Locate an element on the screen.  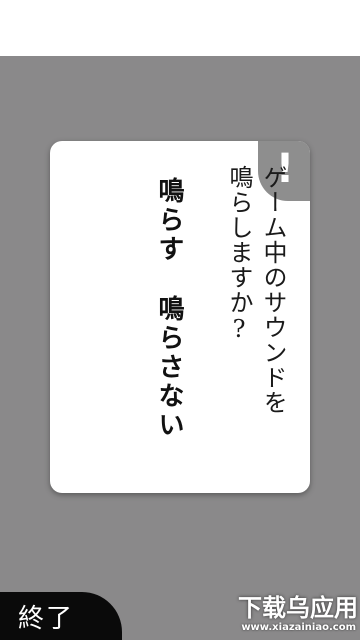
status-bar is located at coordinates (180, 28).